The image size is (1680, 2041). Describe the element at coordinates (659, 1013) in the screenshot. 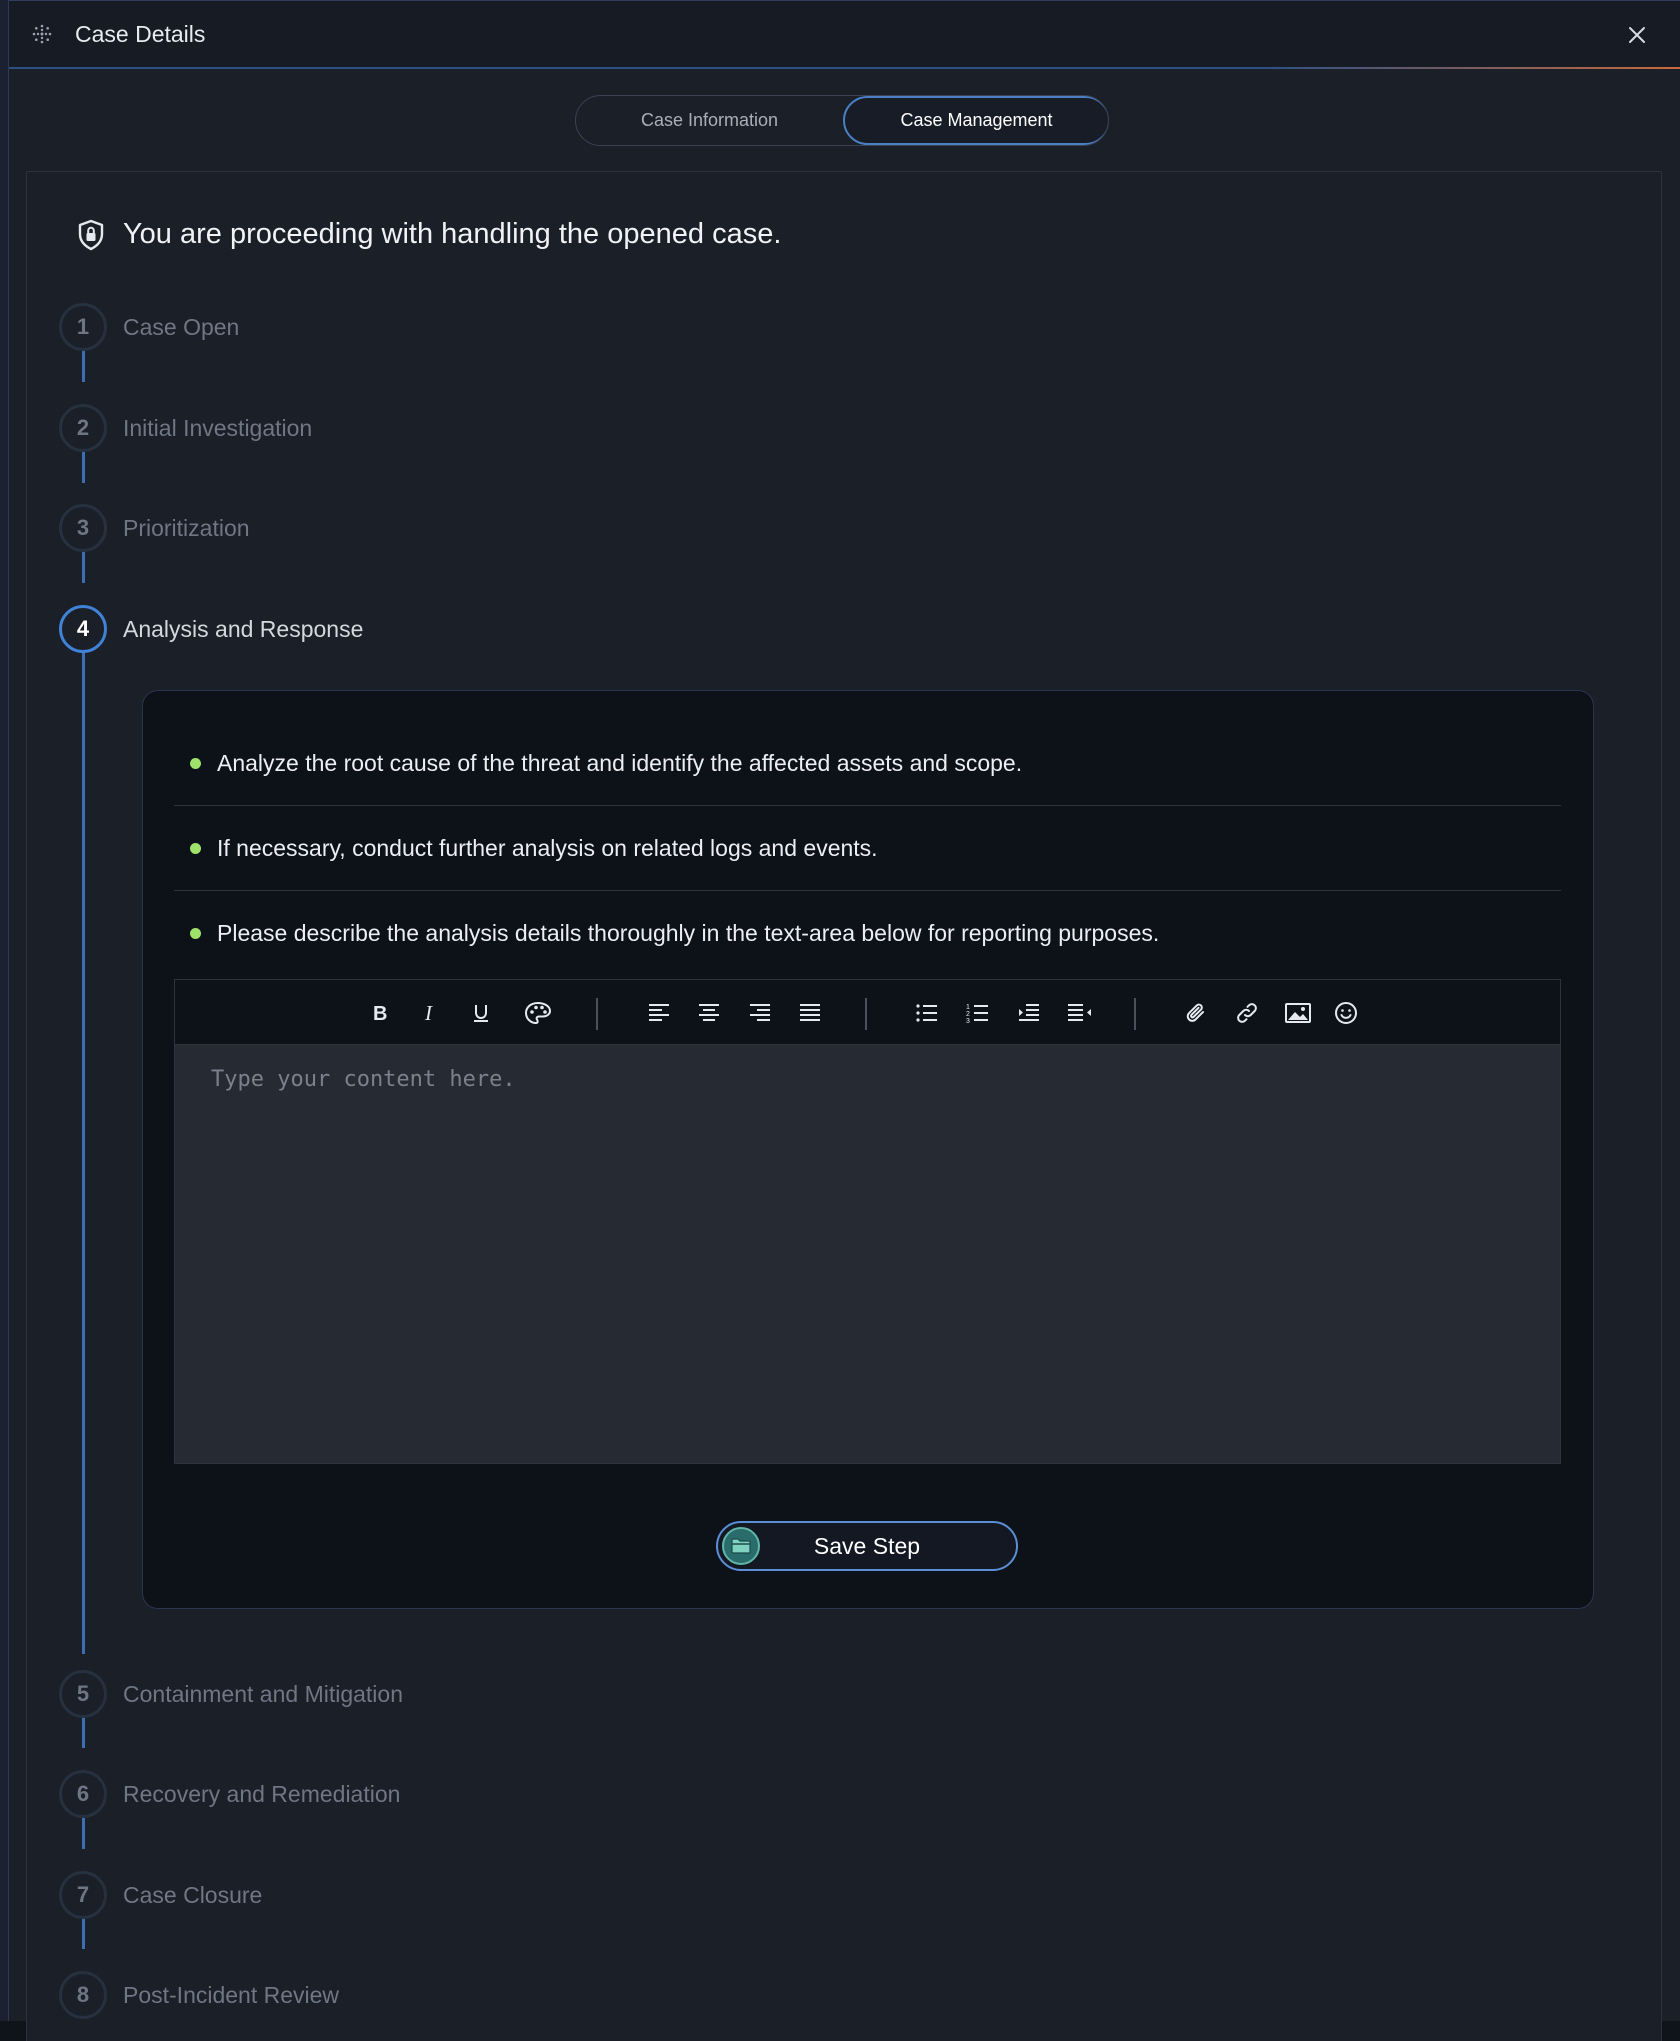

I see `align-left-icon` at that location.